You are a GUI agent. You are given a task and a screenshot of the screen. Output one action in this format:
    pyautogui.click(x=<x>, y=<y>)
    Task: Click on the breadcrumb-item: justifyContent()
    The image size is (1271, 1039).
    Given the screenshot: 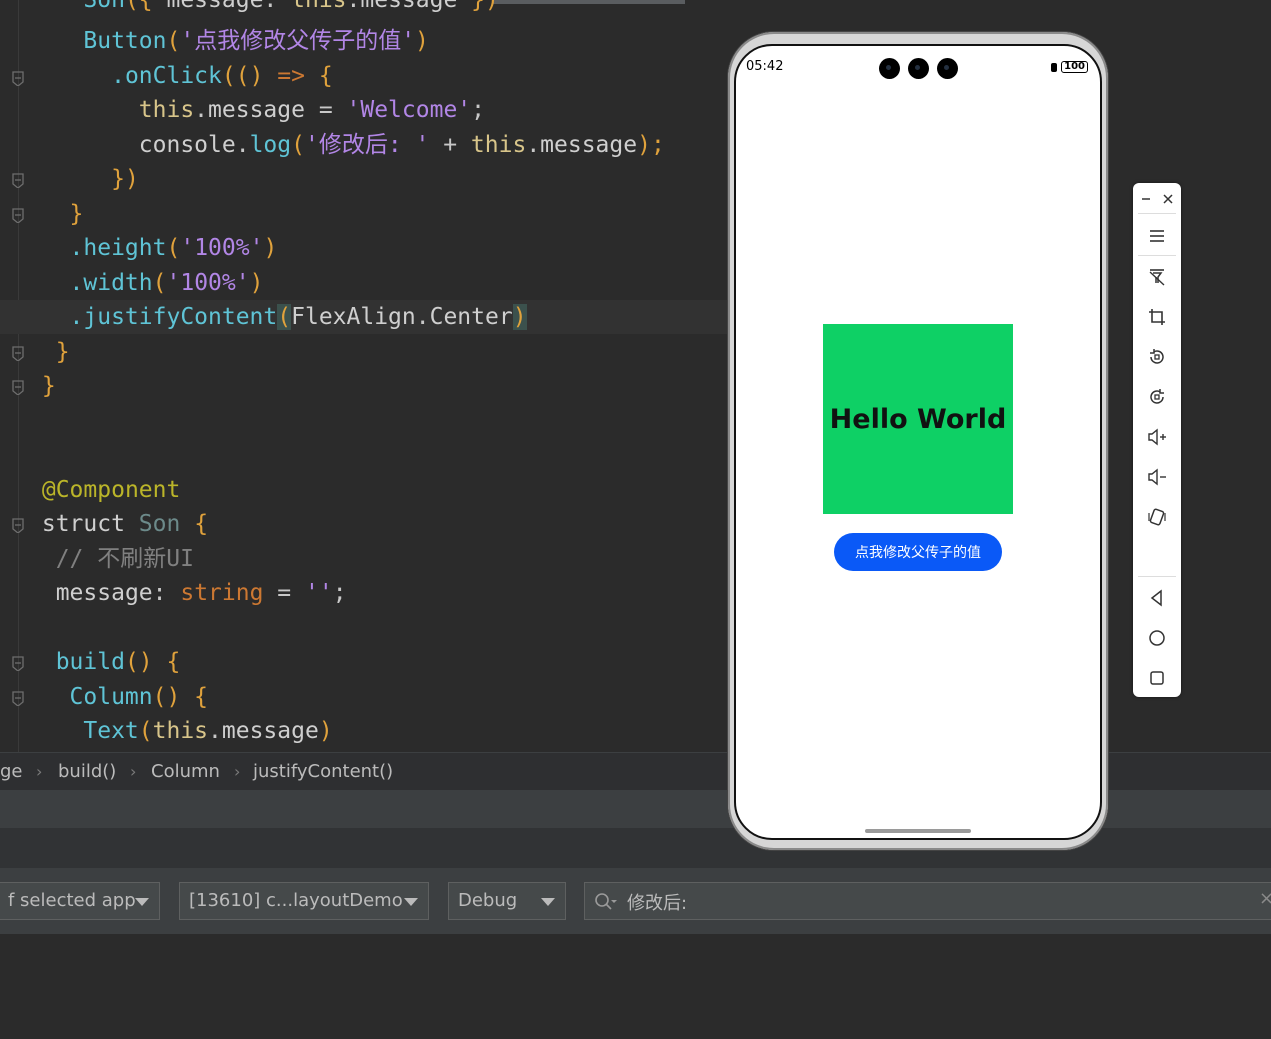 What is the action you would take?
    pyautogui.click(x=323, y=771)
    